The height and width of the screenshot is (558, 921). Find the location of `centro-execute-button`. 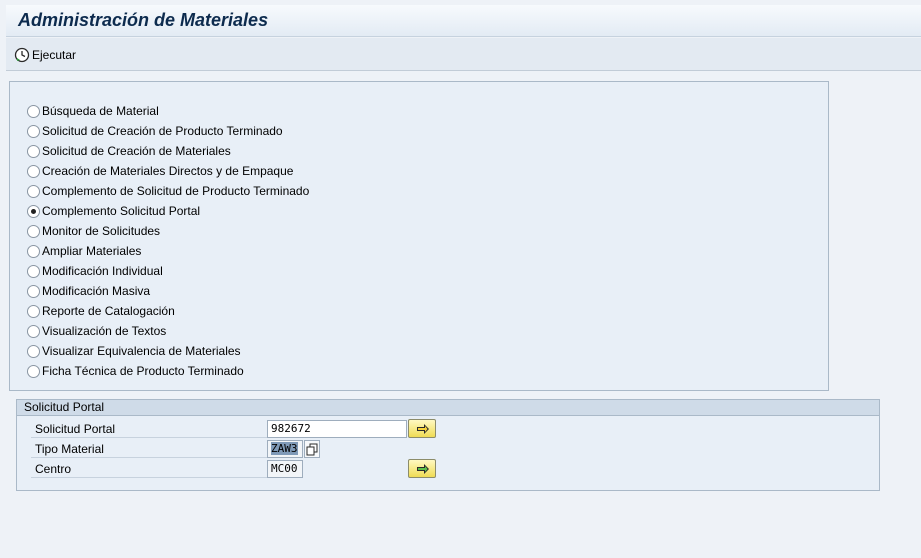

centro-execute-button is located at coordinates (422, 468).